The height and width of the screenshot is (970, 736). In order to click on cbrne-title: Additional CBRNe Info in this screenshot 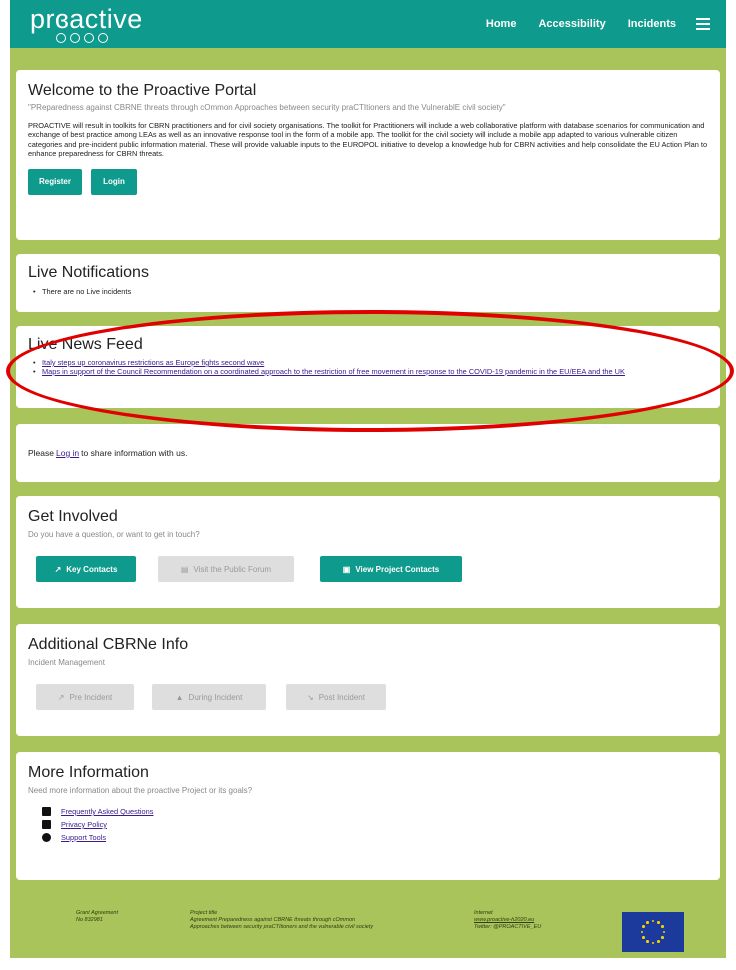, I will do `click(108, 644)`.